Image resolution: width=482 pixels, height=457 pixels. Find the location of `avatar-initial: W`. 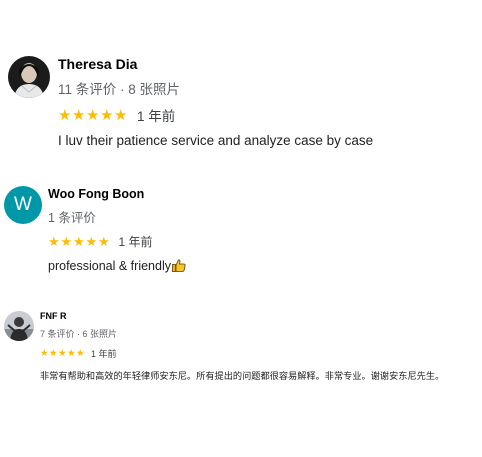

avatar-initial: W is located at coordinates (23, 204).